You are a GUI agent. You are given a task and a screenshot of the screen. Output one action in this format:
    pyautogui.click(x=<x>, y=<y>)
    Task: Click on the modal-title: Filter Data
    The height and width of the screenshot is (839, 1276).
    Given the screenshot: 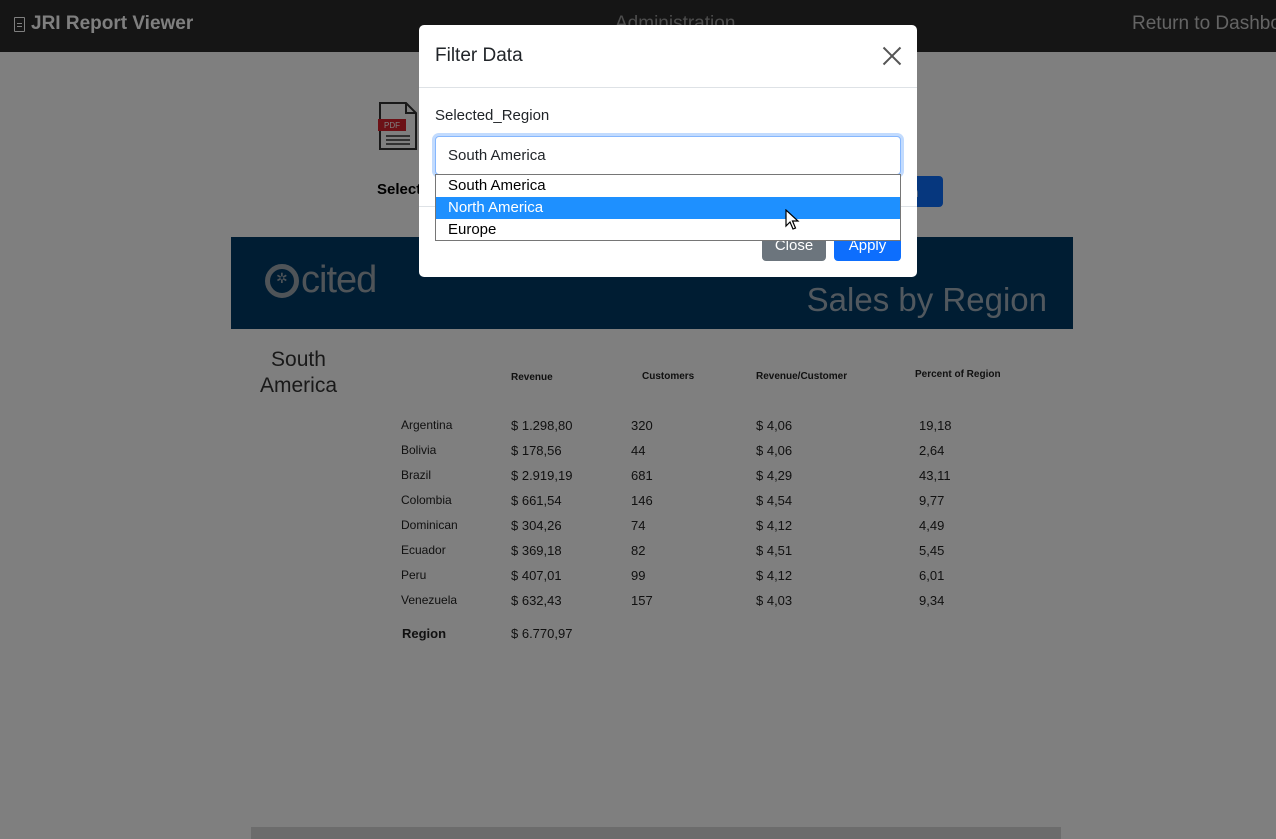 What is the action you would take?
    pyautogui.click(x=479, y=55)
    